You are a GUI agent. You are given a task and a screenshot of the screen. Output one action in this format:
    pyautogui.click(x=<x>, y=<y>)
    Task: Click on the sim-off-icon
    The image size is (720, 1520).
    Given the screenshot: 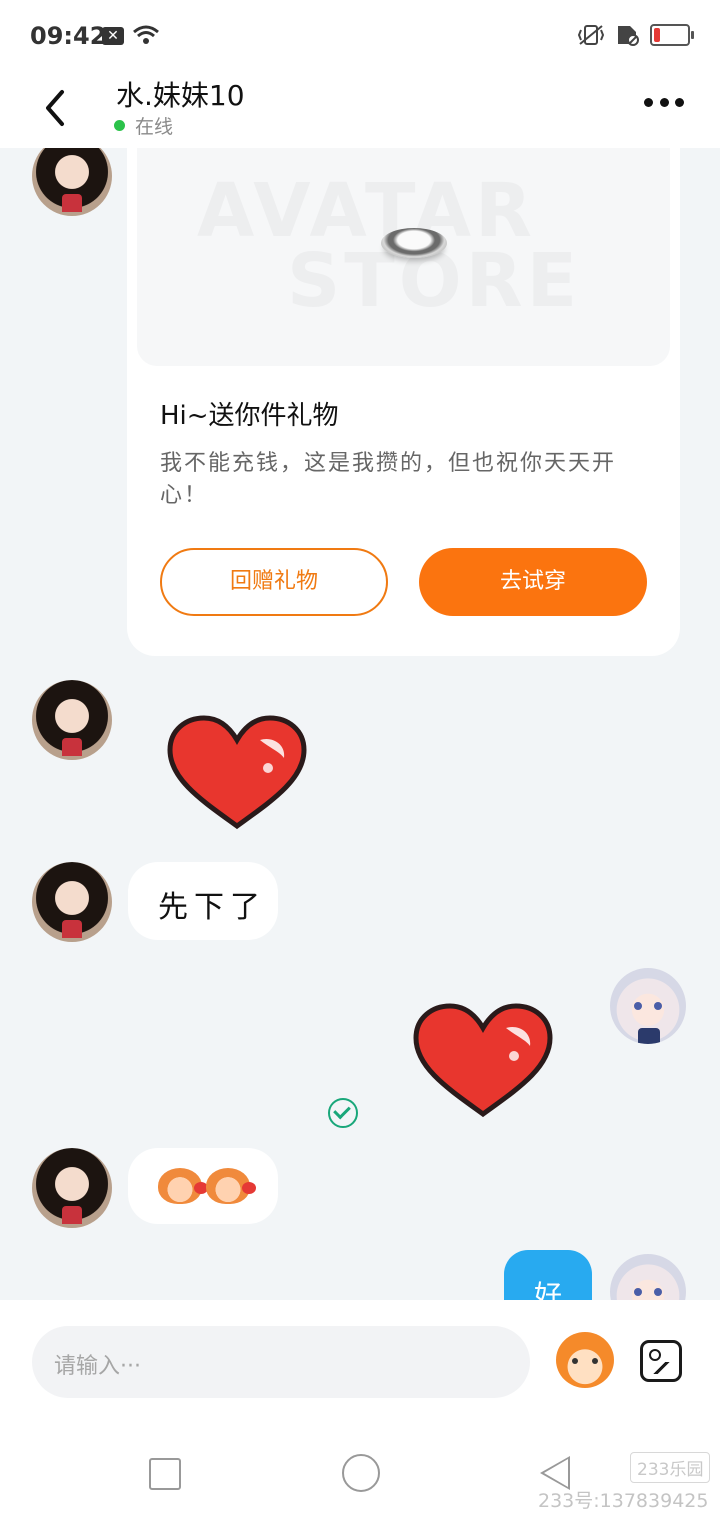 What is the action you would take?
    pyautogui.click(x=628, y=36)
    